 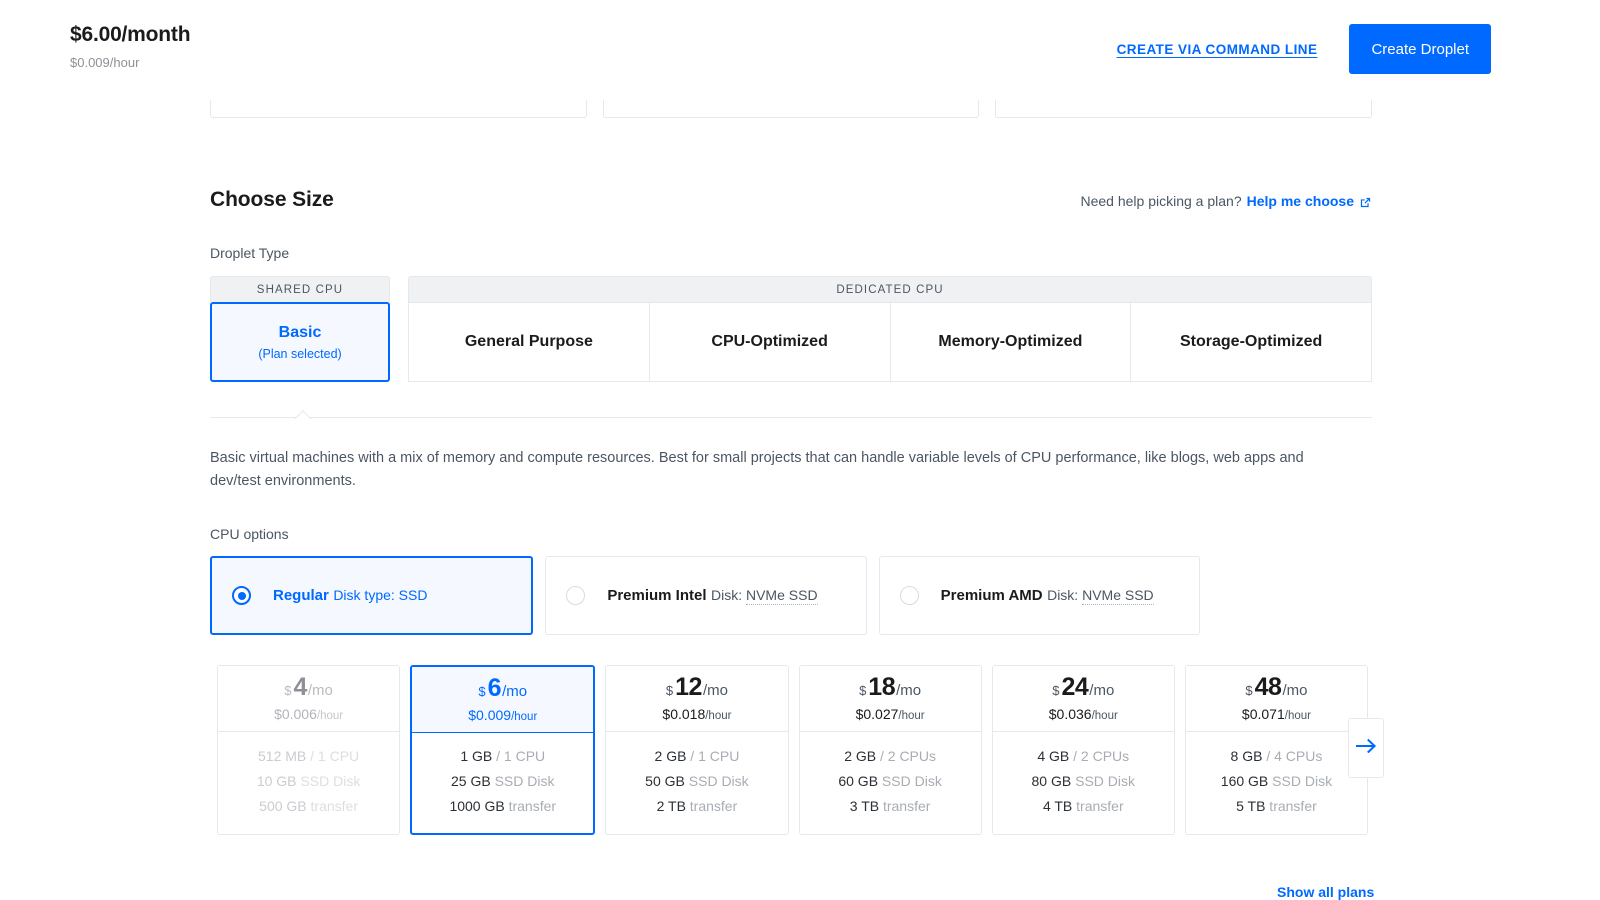 What do you see at coordinates (909, 690) in the screenshot?
I see `plan-card-18-period: /mo` at bounding box center [909, 690].